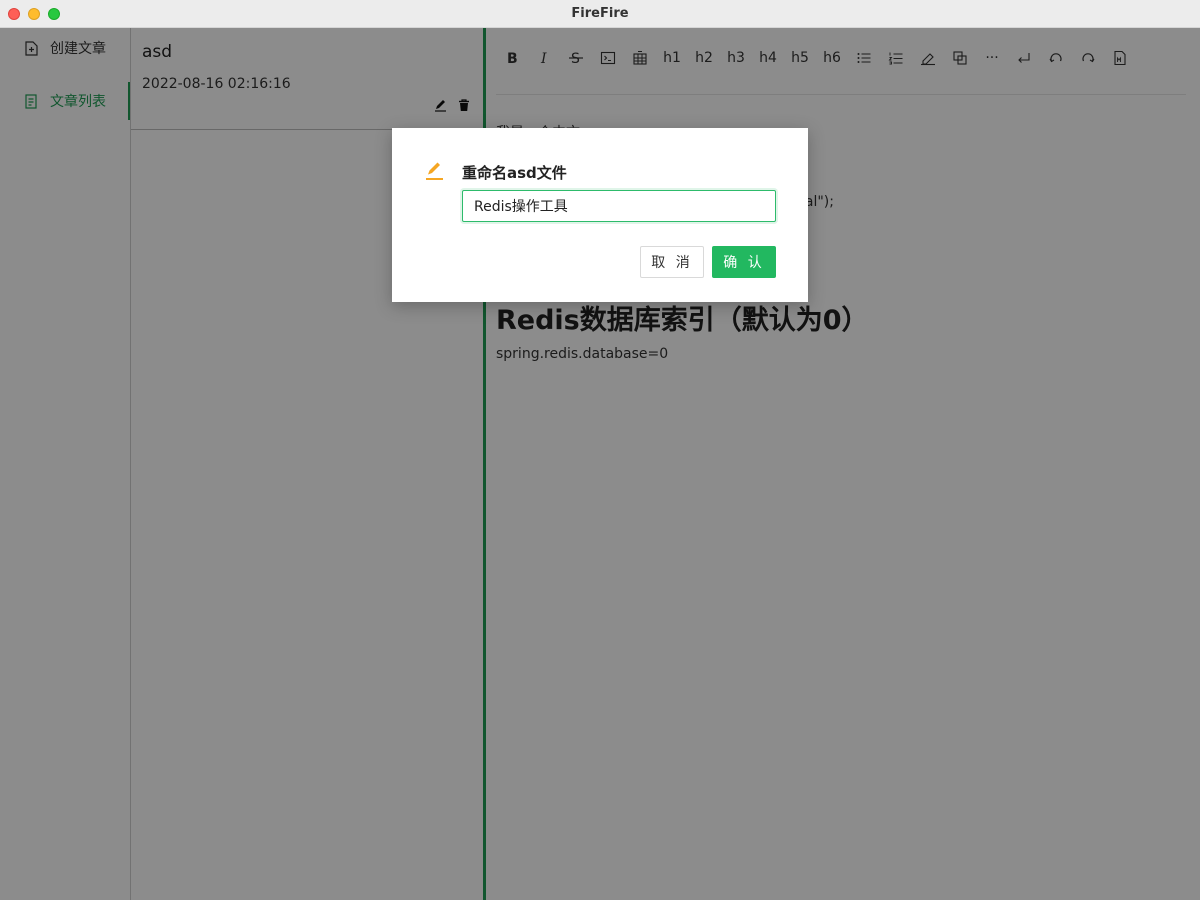 This screenshot has height=900, width=1200. I want to click on rename-dialog: 重命名asd文件 取 消 确 认, so click(600, 215).